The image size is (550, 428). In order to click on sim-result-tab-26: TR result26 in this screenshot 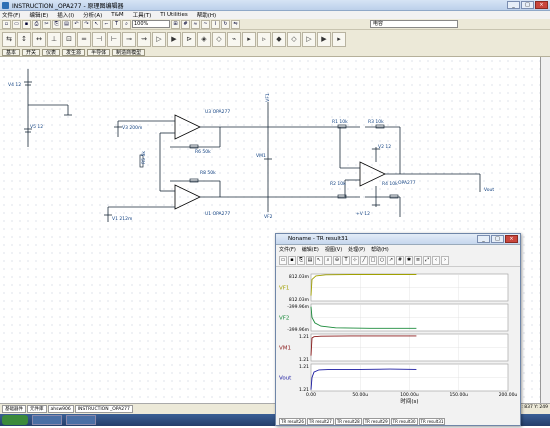, I will do `click(292, 421)`.